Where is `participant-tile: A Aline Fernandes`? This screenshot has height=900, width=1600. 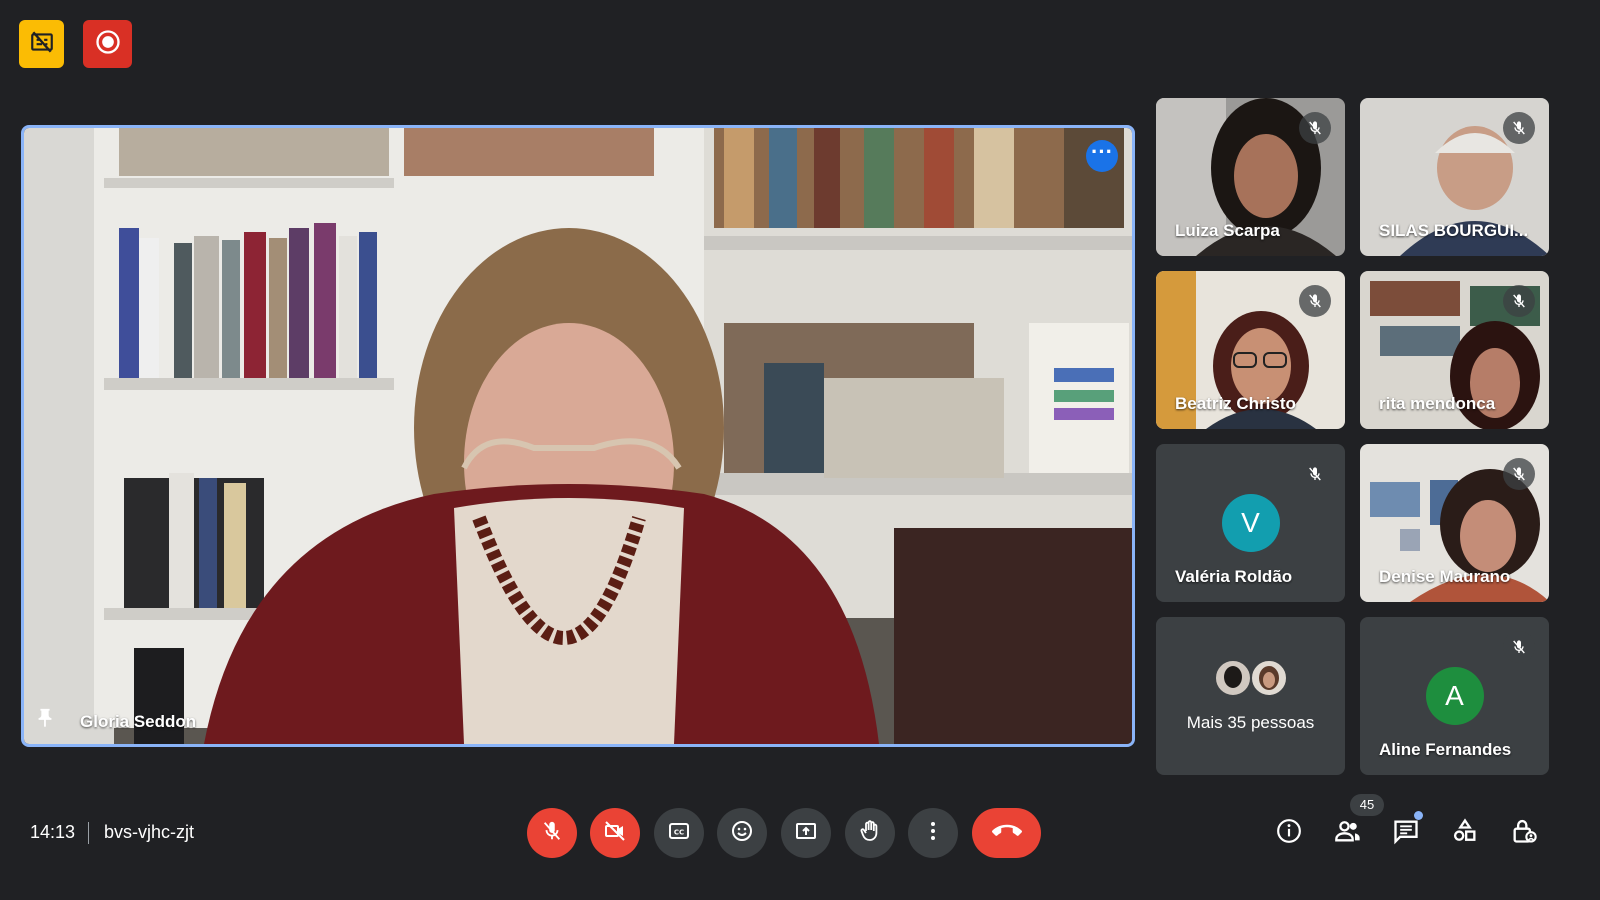 participant-tile: A Aline Fernandes is located at coordinates (1454, 696).